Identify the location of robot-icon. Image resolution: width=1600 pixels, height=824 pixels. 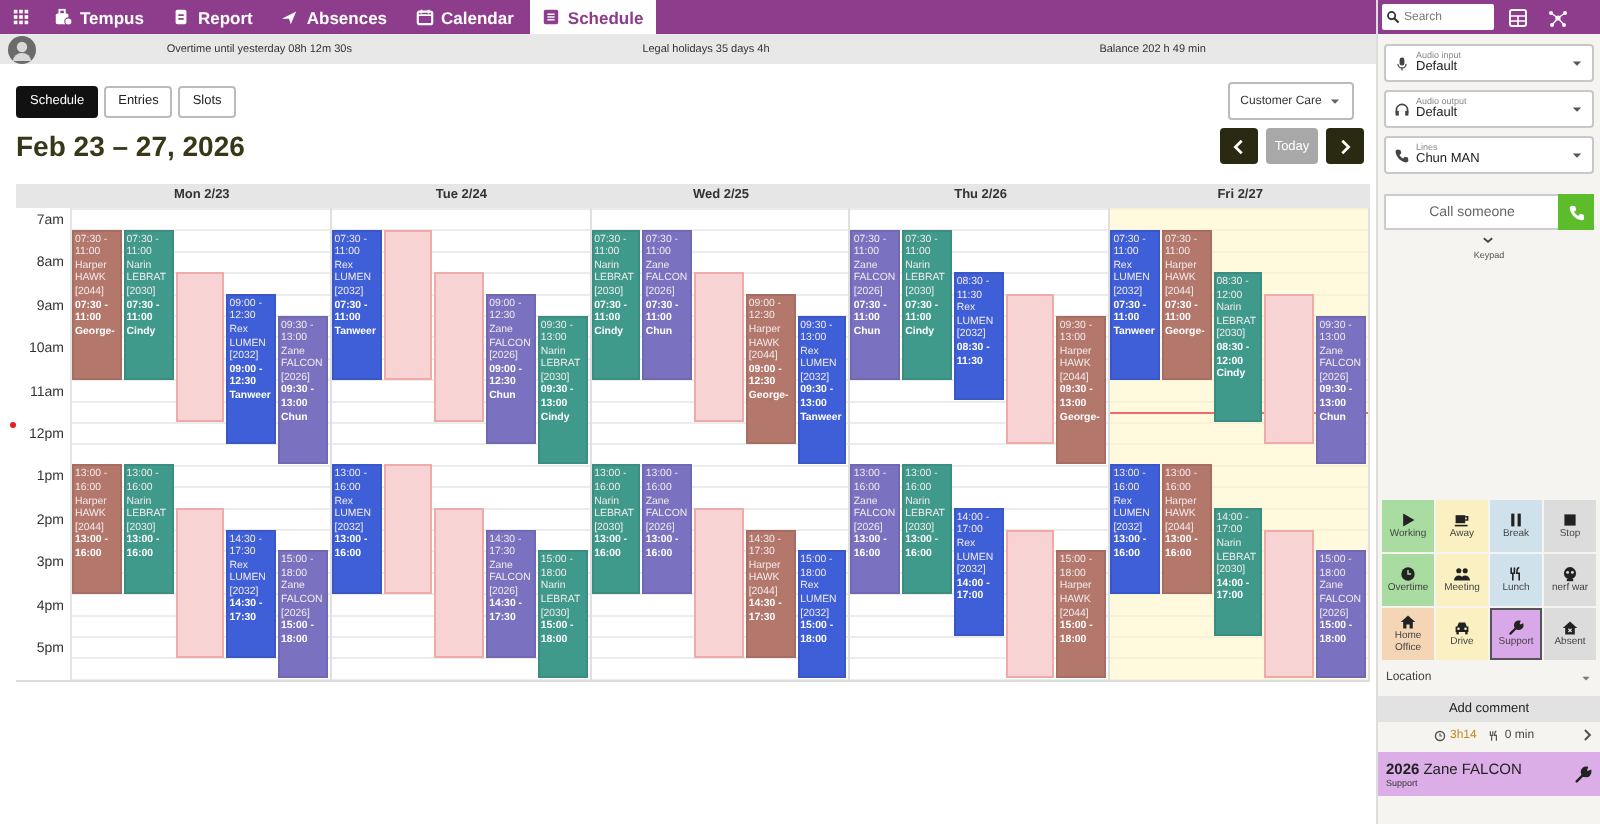
(1570, 573).